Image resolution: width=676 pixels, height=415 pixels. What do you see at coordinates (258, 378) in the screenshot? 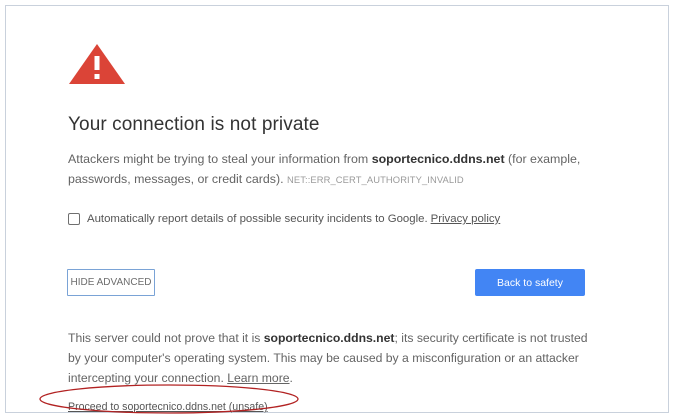
I see `learn-more-link: Learn more` at bounding box center [258, 378].